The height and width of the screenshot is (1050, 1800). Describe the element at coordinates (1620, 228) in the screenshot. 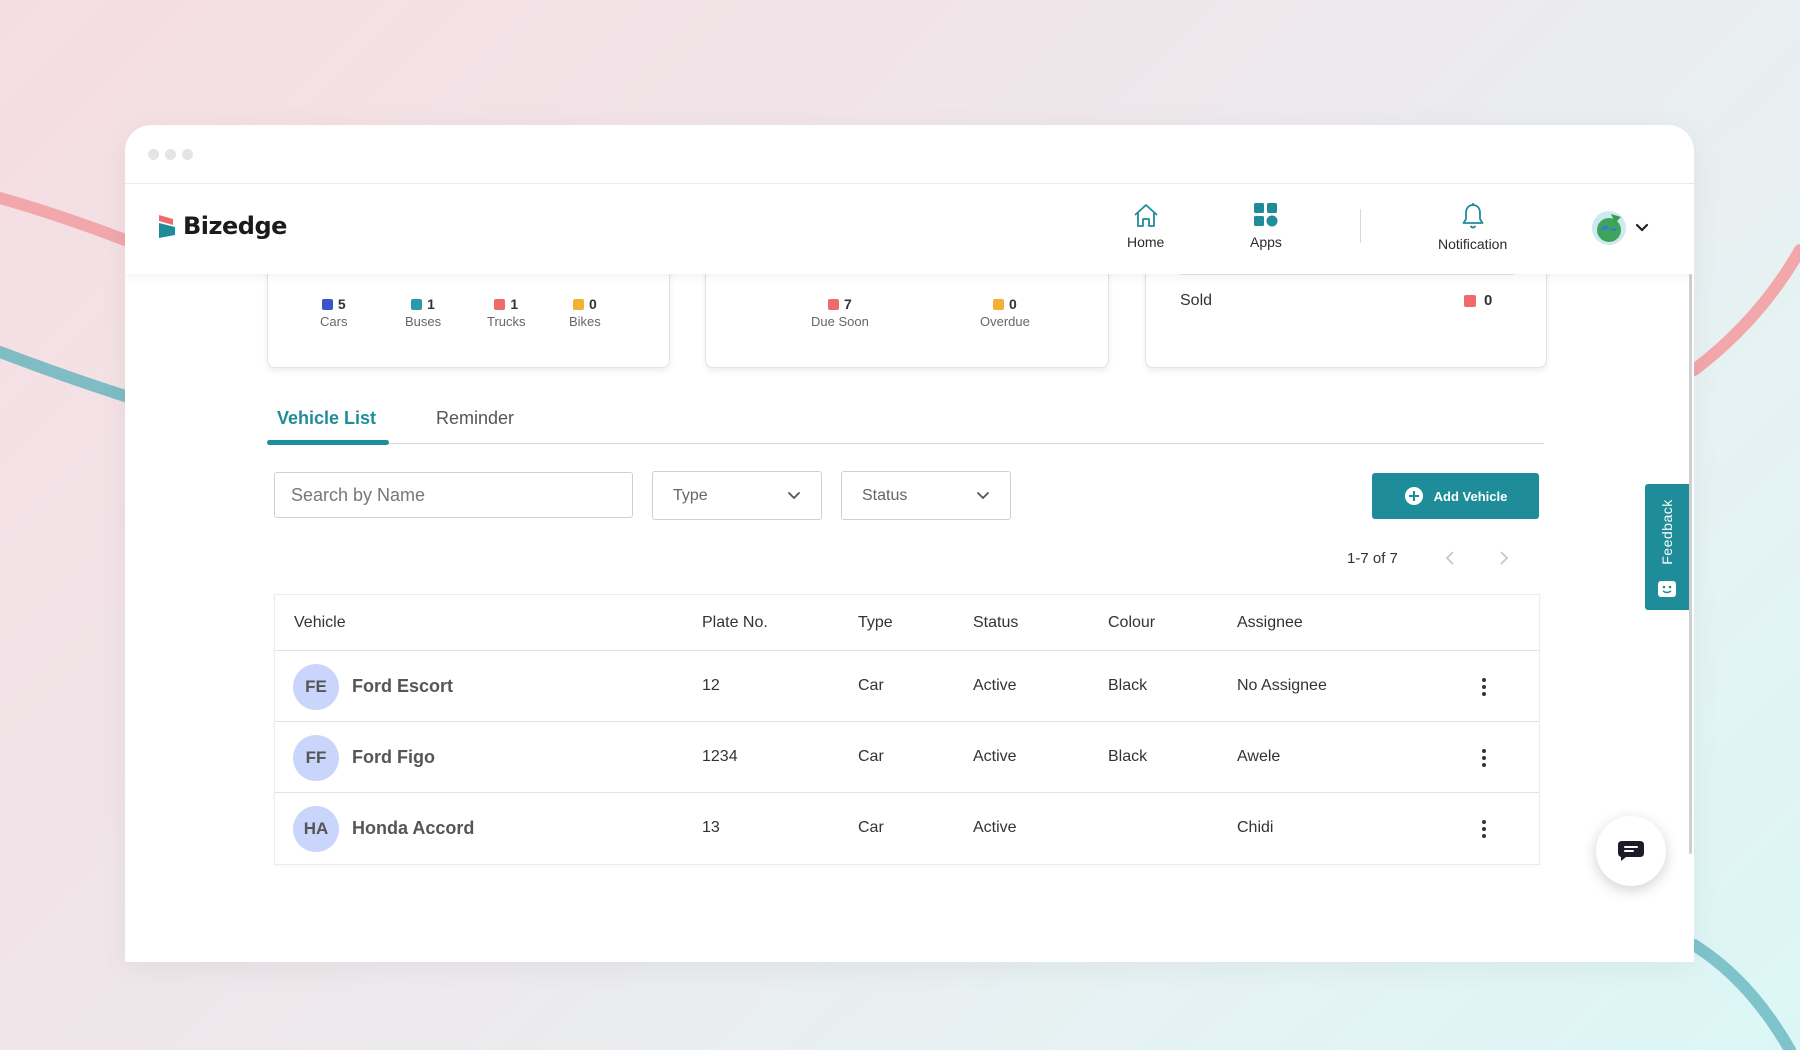

I see `profile-menu` at that location.